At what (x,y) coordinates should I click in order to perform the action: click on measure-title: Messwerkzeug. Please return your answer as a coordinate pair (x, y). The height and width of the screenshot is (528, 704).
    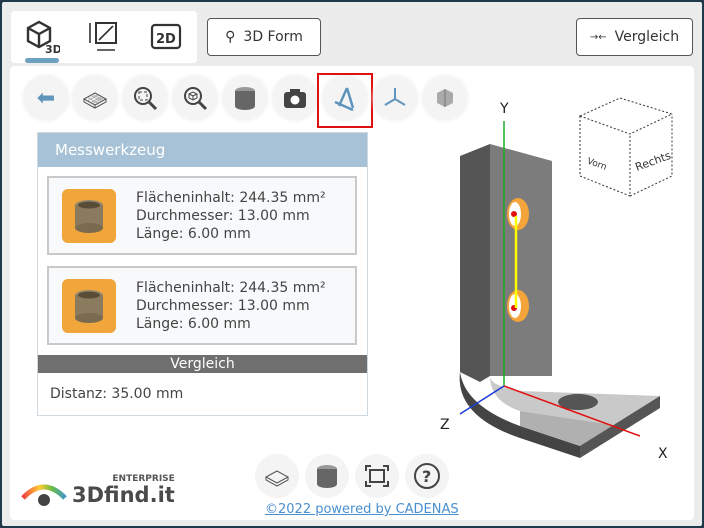
    Looking at the image, I should click on (202, 150).